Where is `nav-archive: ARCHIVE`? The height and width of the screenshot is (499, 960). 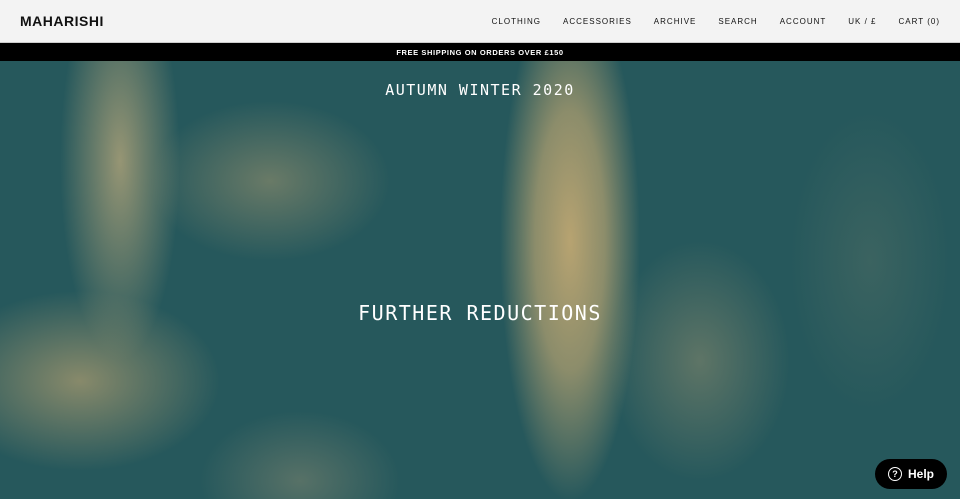
nav-archive: ARCHIVE is located at coordinates (675, 21).